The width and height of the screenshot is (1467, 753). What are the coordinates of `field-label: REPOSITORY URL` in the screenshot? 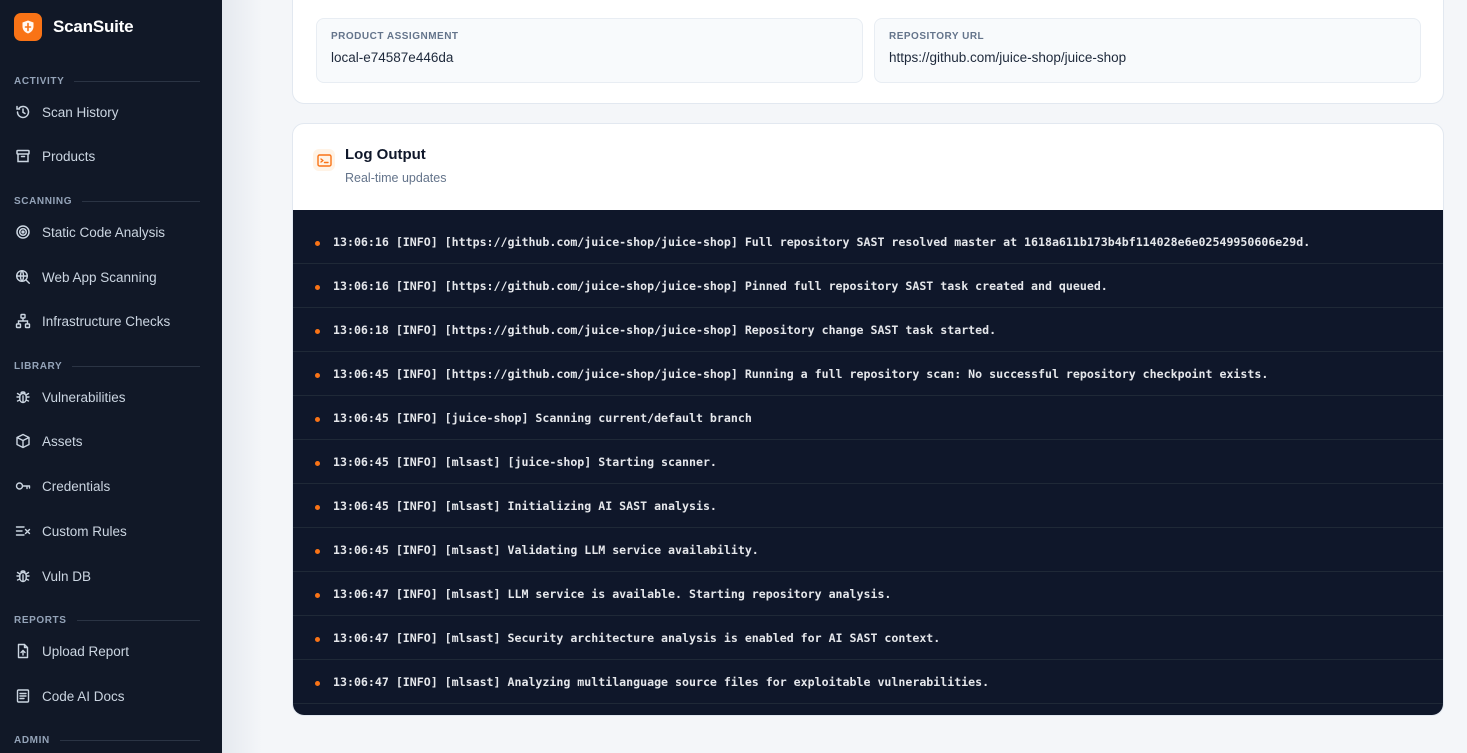 It's located at (937, 36).